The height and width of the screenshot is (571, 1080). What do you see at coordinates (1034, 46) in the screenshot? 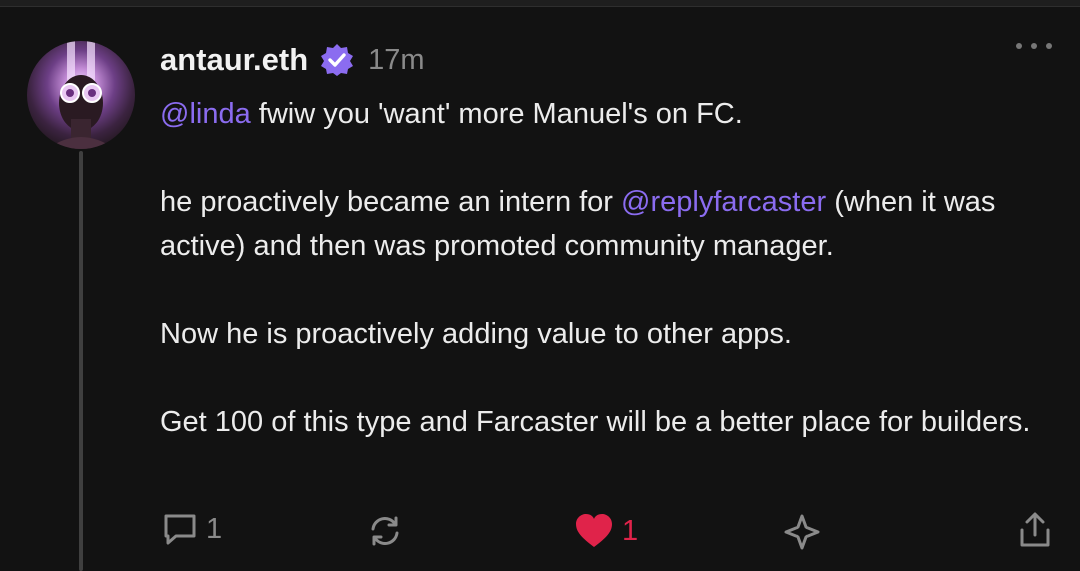
I see `more-options-icon` at bounding box center [1034, 46].